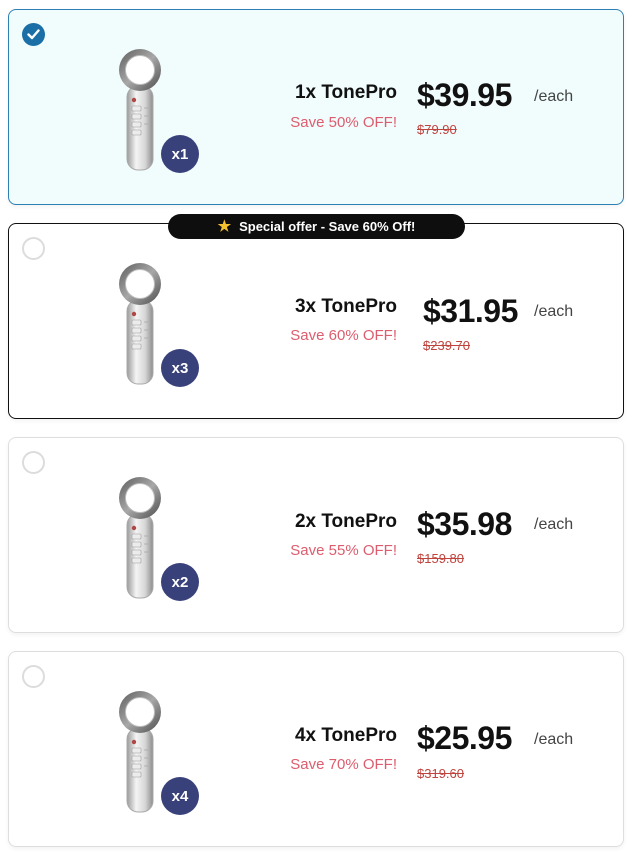  Describe the element at coordinates (440, 773) in the screenshot. I see `original-price: $319.60` at that location.